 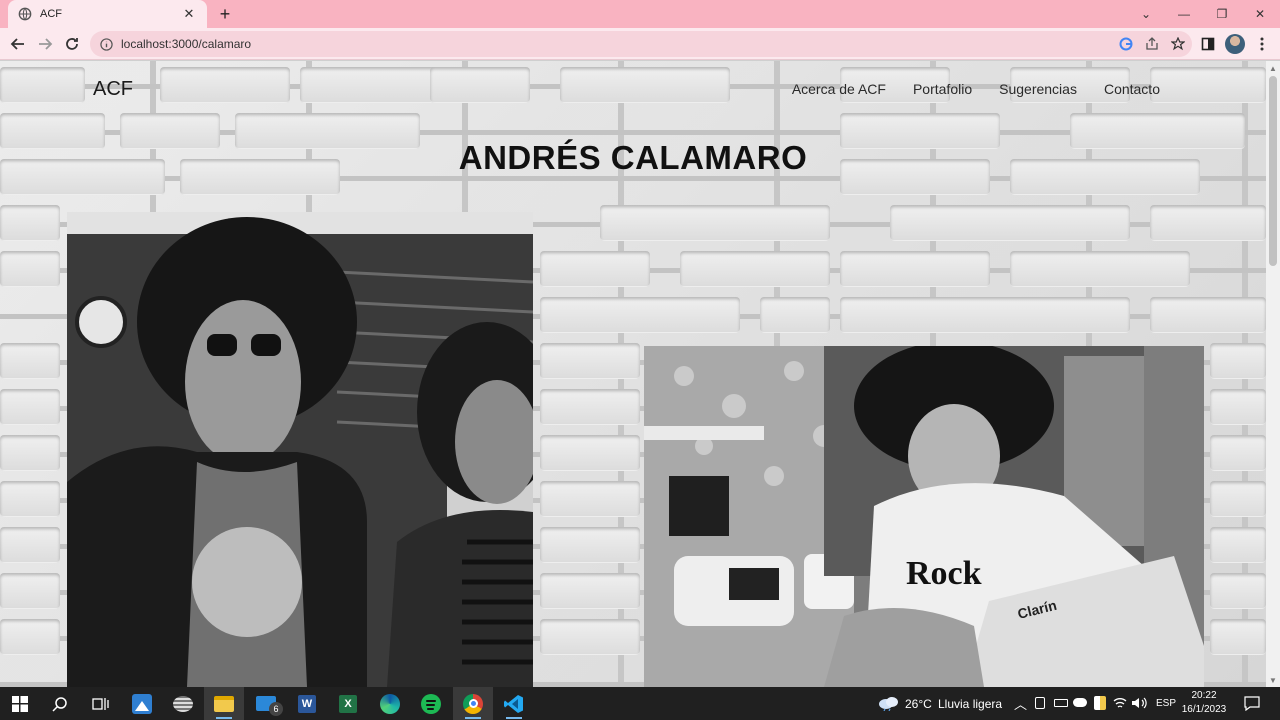 I want to click on clock-time: 20:22, so click(x=1204, y=695).